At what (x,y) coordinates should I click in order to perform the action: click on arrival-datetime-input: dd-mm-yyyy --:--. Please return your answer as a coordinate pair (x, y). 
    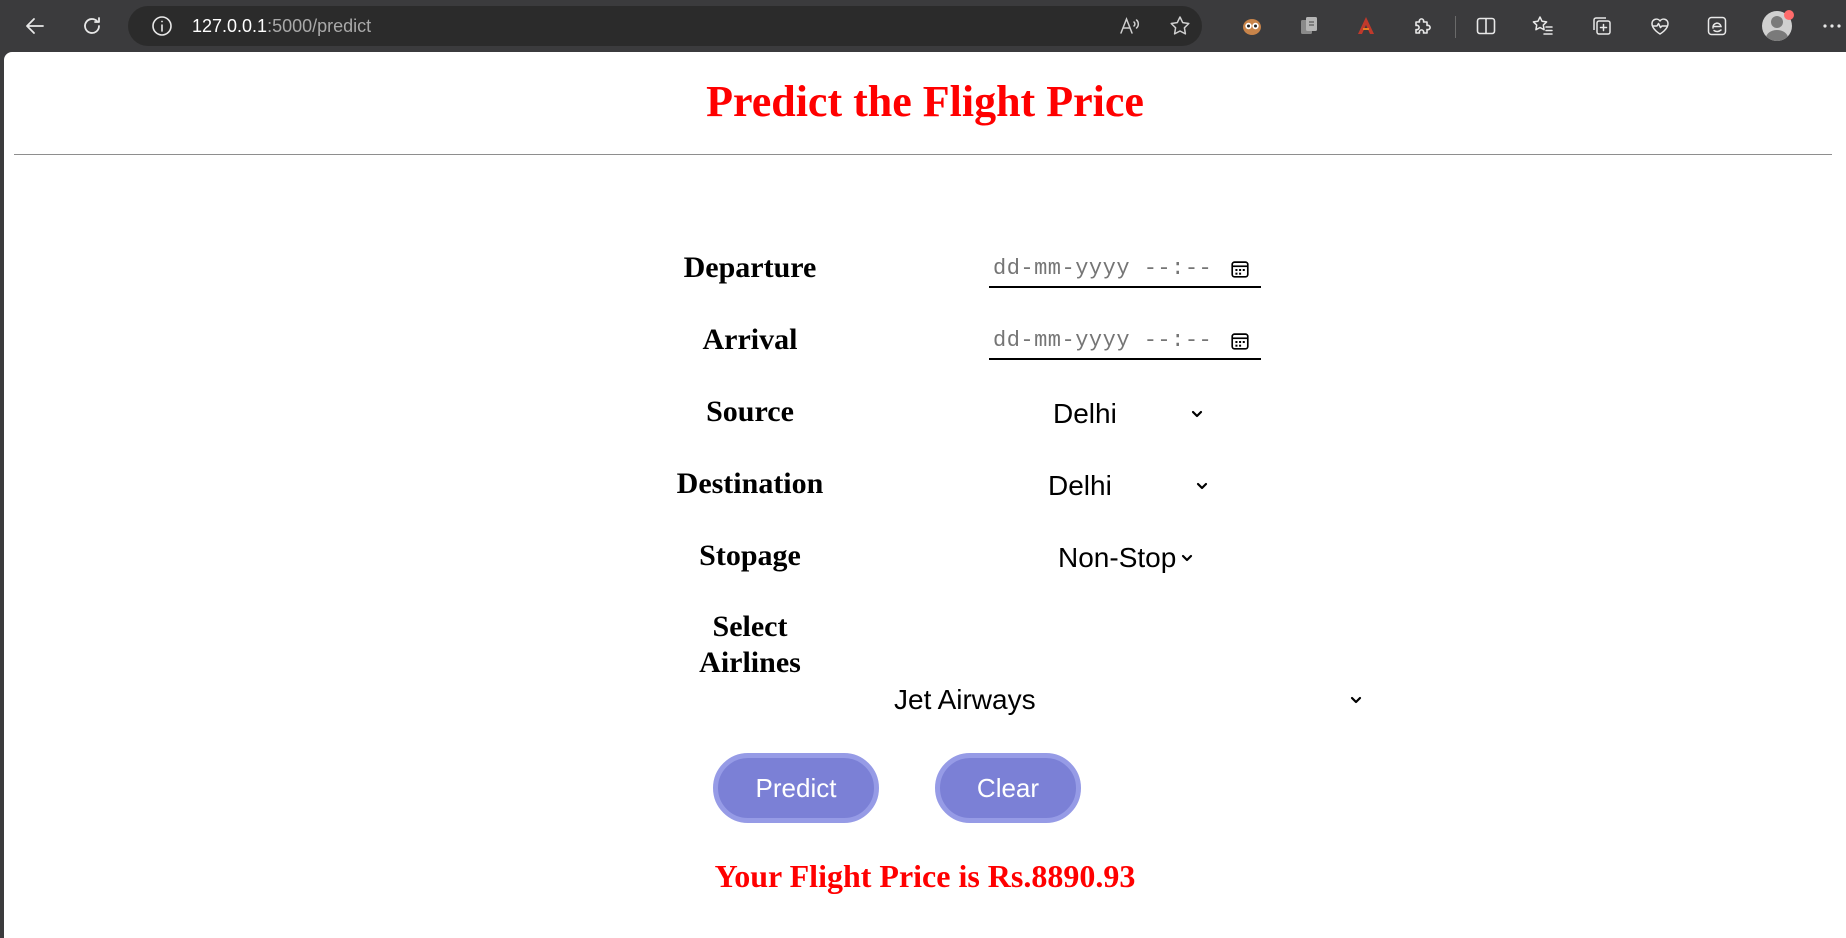
    Looking at the image, I should click on (1125, 342).